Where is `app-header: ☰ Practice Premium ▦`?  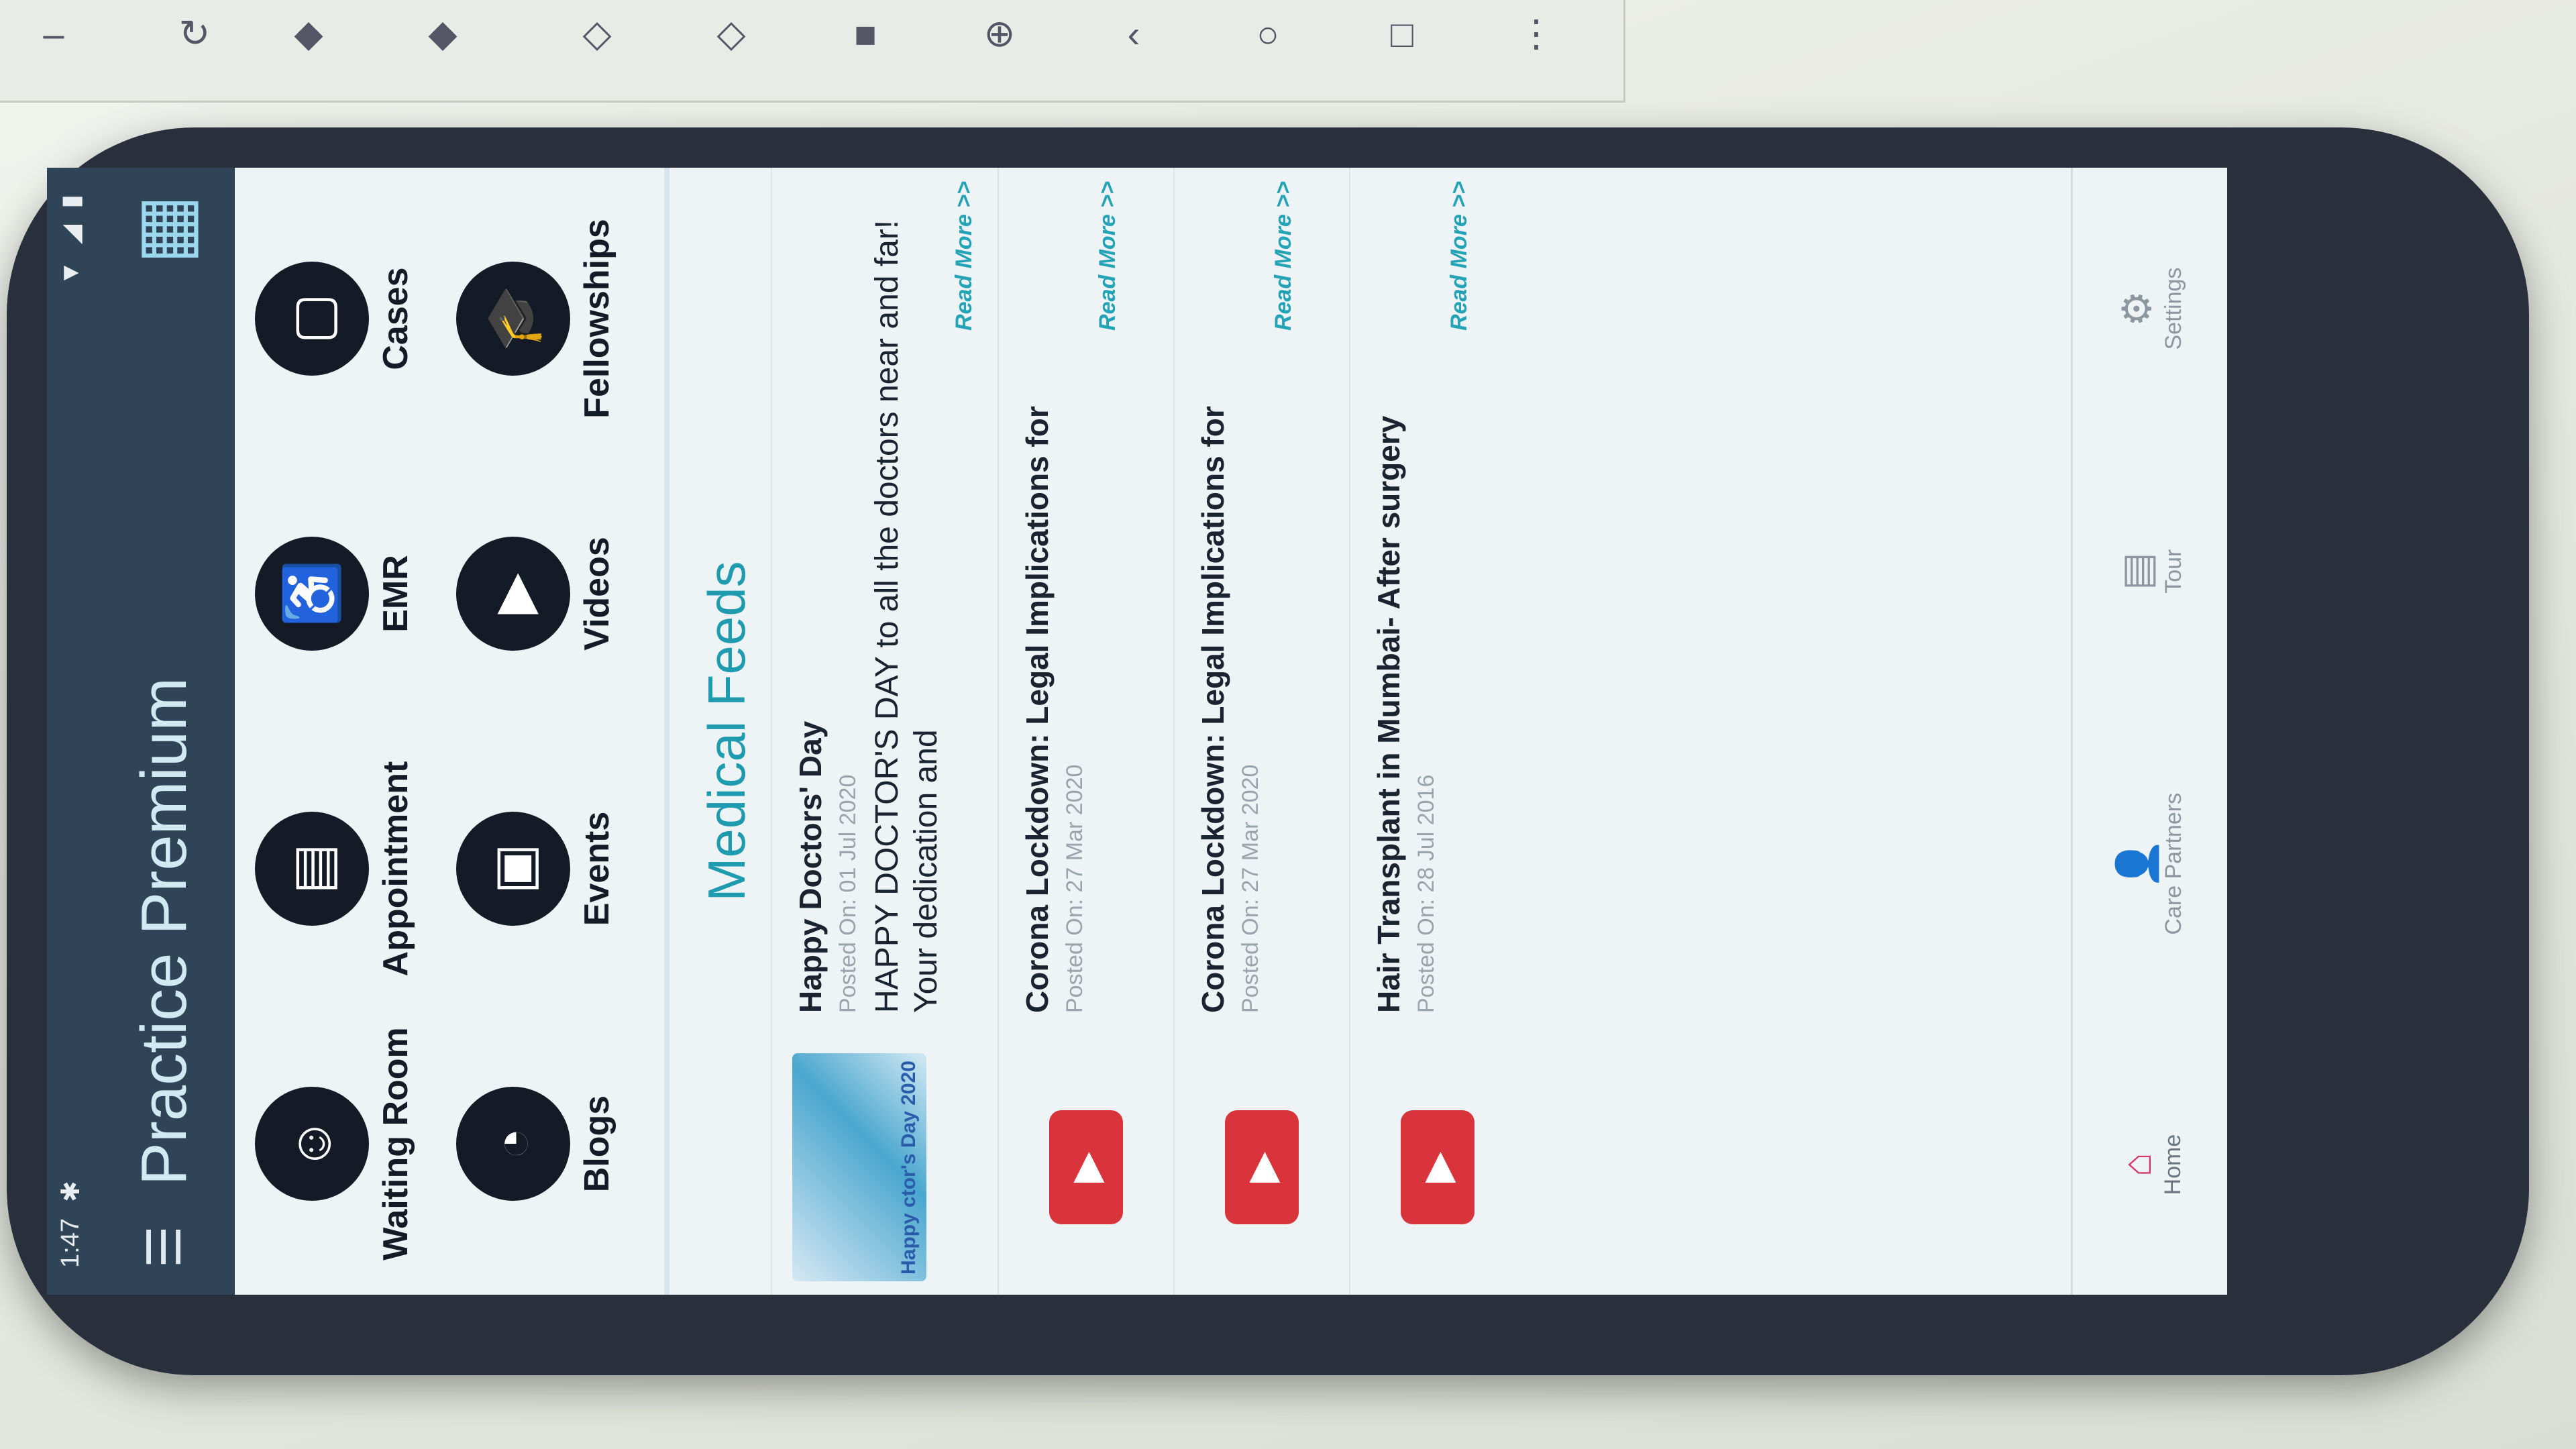
app-header: ☰ Practice Premium ▦ is located at coordinates (164, 731).